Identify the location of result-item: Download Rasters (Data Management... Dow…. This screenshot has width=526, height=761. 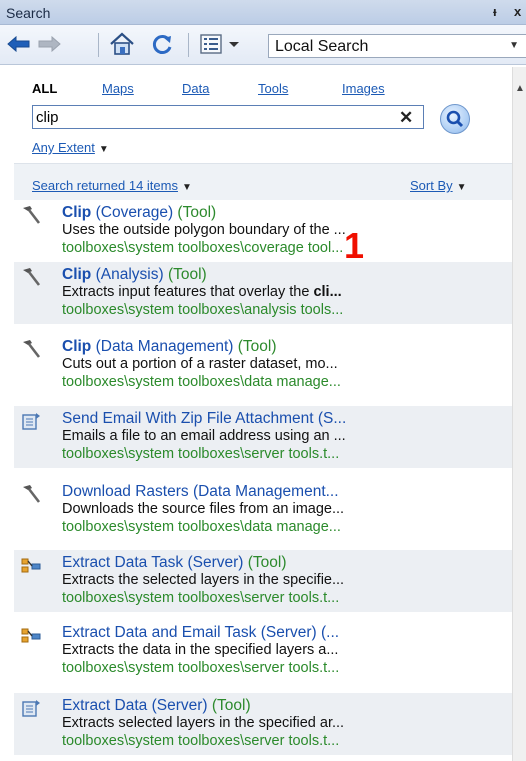
(263, 510).